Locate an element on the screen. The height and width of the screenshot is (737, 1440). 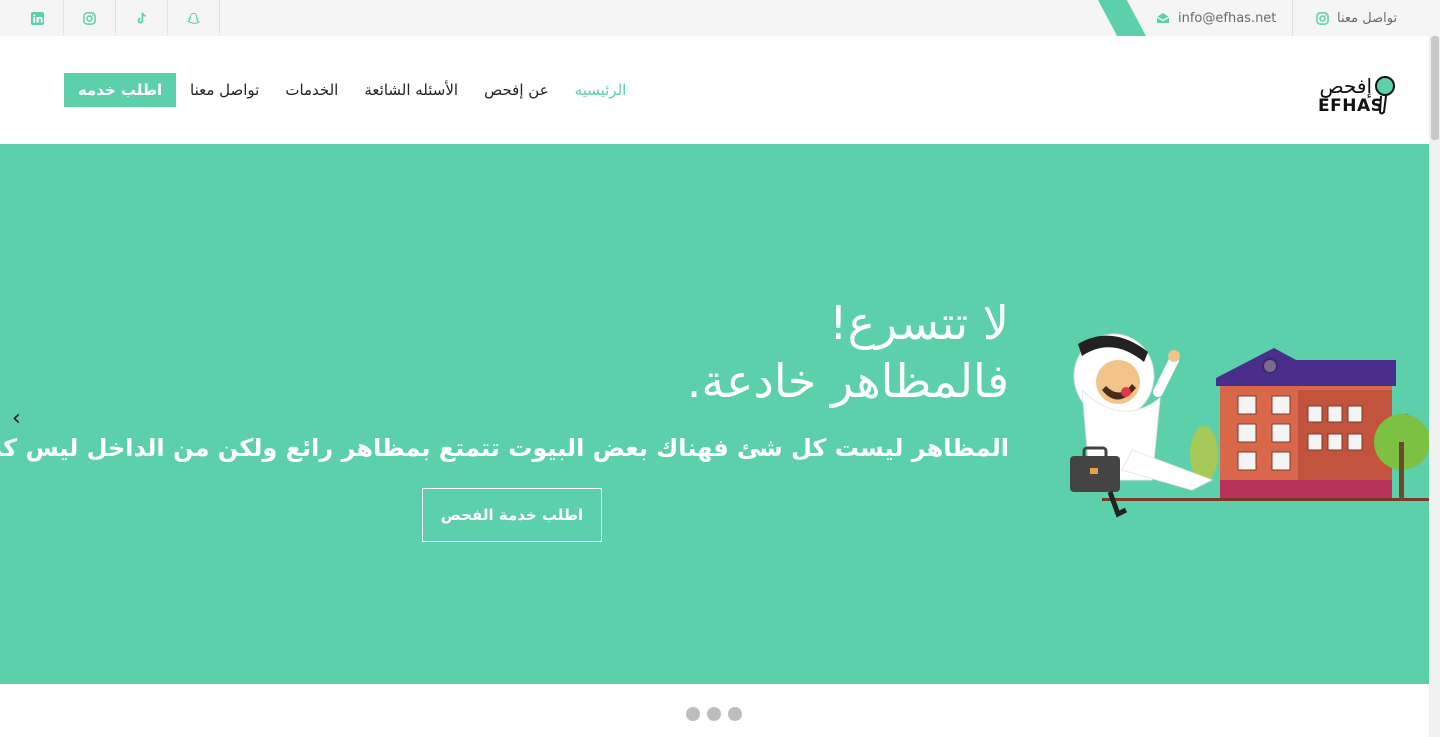
hero-headline: لا تتسرع! فالمظاهر خادعة. is located at coordinates (848, 352).